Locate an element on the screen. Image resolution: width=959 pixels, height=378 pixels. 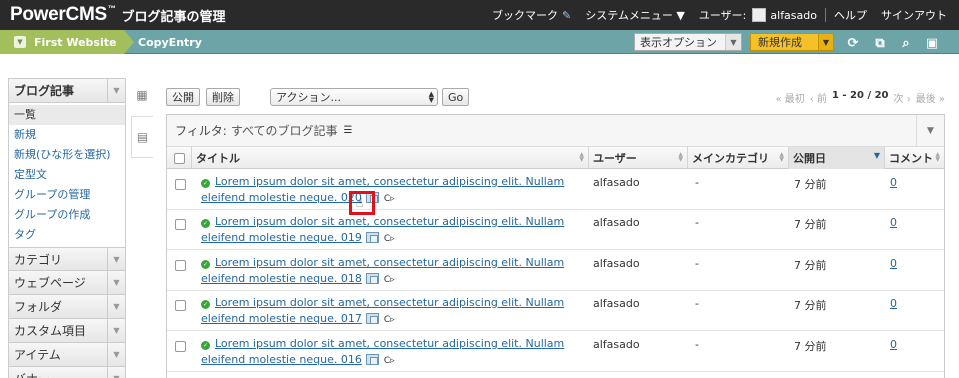
filter-label: フィルタ: is located at coordinates (201, 131).